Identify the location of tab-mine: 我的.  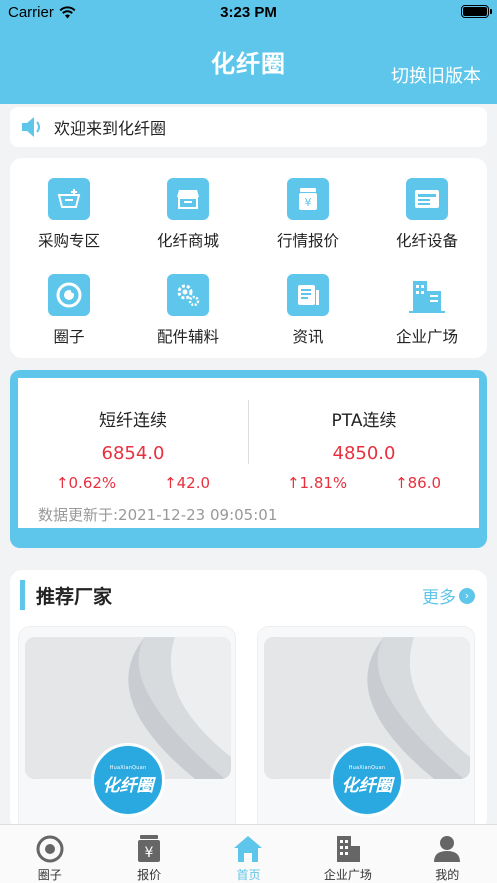
(447, 854).